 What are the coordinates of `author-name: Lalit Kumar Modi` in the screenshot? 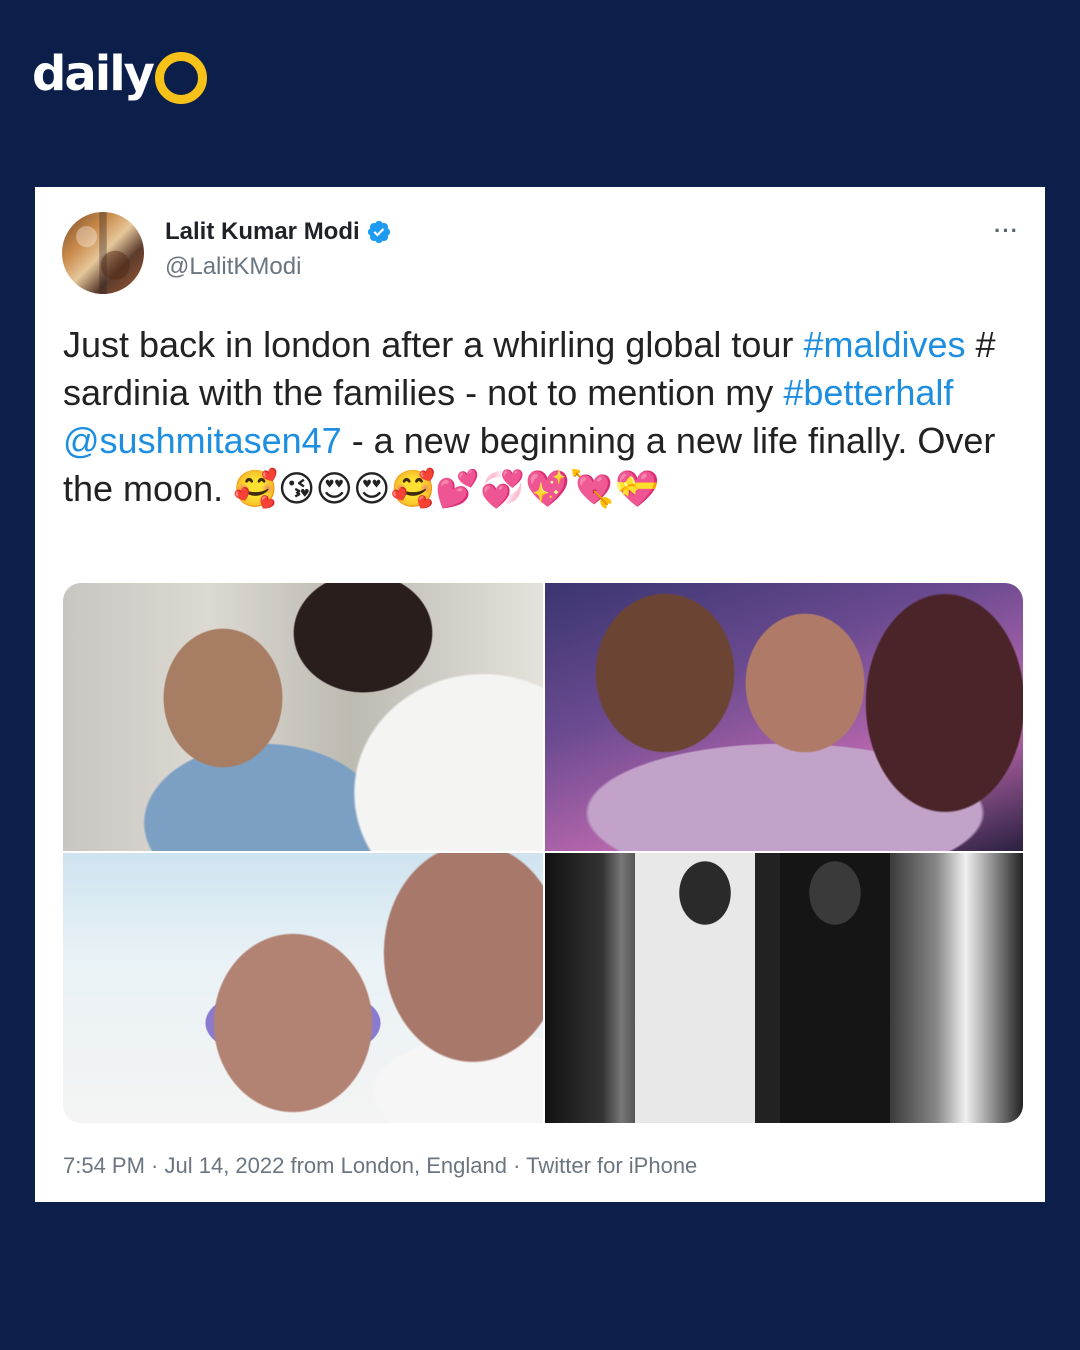 It's located at (262, 232).